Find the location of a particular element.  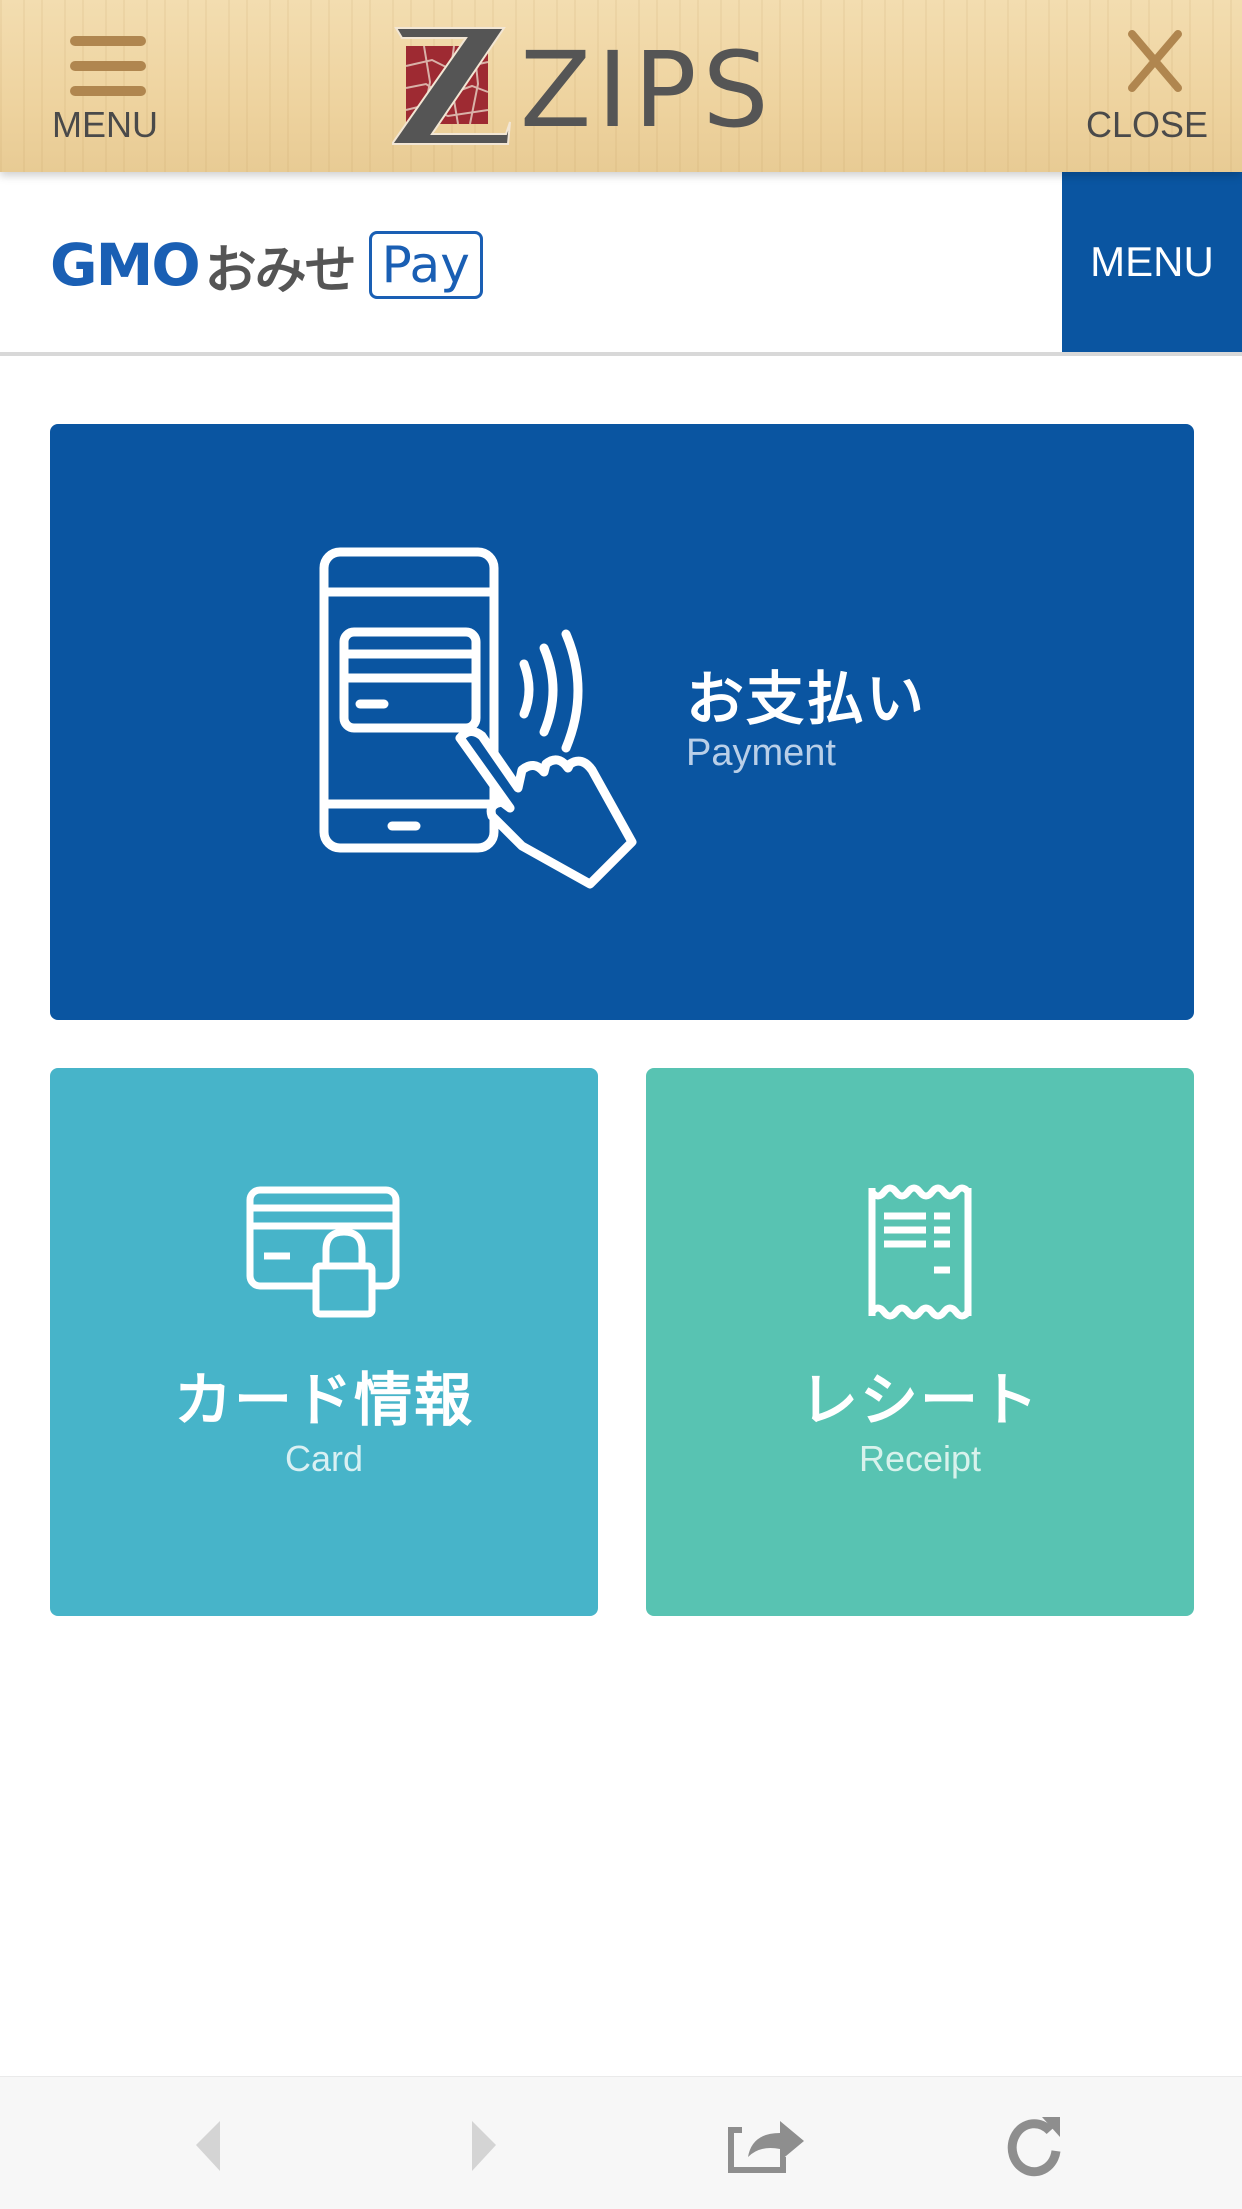

top-menu-button: MENU is located at coordinates (110, 88).